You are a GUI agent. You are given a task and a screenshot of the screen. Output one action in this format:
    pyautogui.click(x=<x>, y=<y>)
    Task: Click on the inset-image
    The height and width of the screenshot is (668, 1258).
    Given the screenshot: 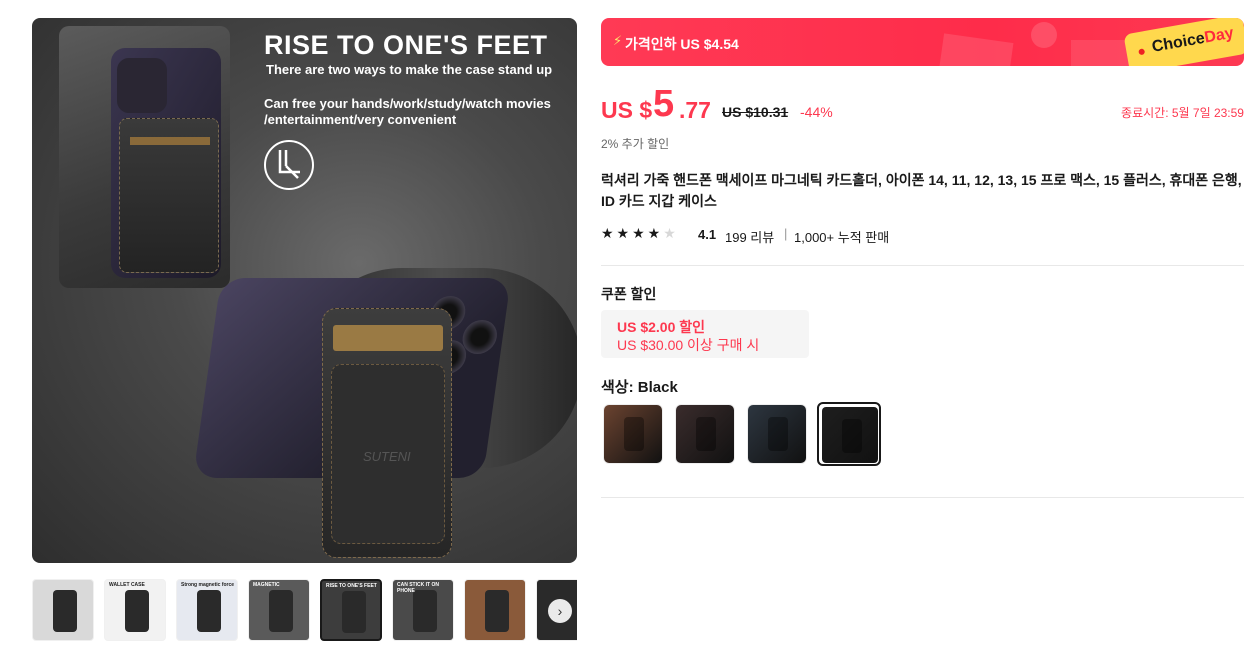 What is the action you would take?
    pyautogui.click(x=144, y=157)
    